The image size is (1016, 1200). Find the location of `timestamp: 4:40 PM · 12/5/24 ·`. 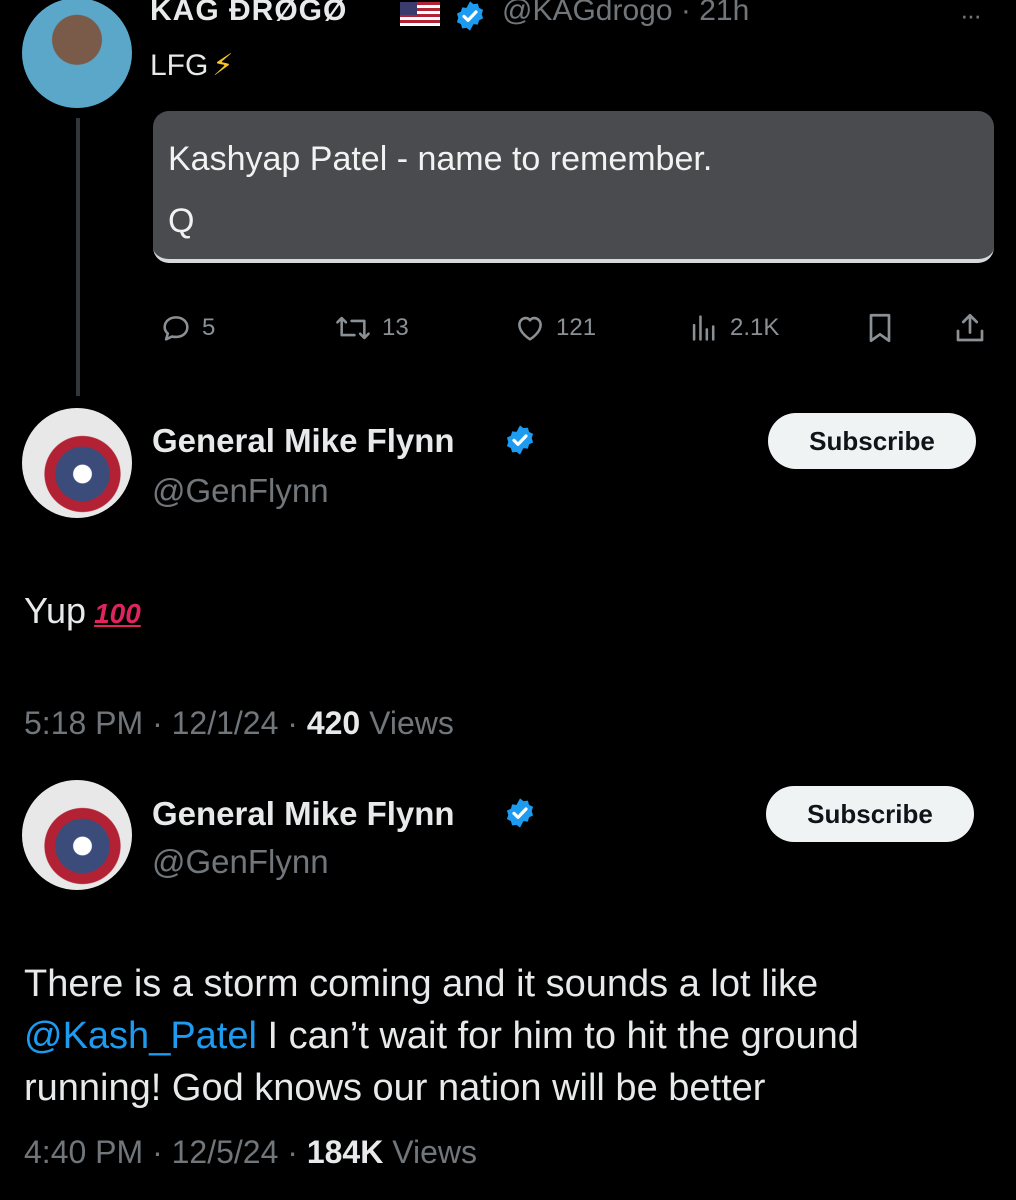

timestamp: 4:40 PM · 12/5/24 · is located at coordinates (165, 1152).